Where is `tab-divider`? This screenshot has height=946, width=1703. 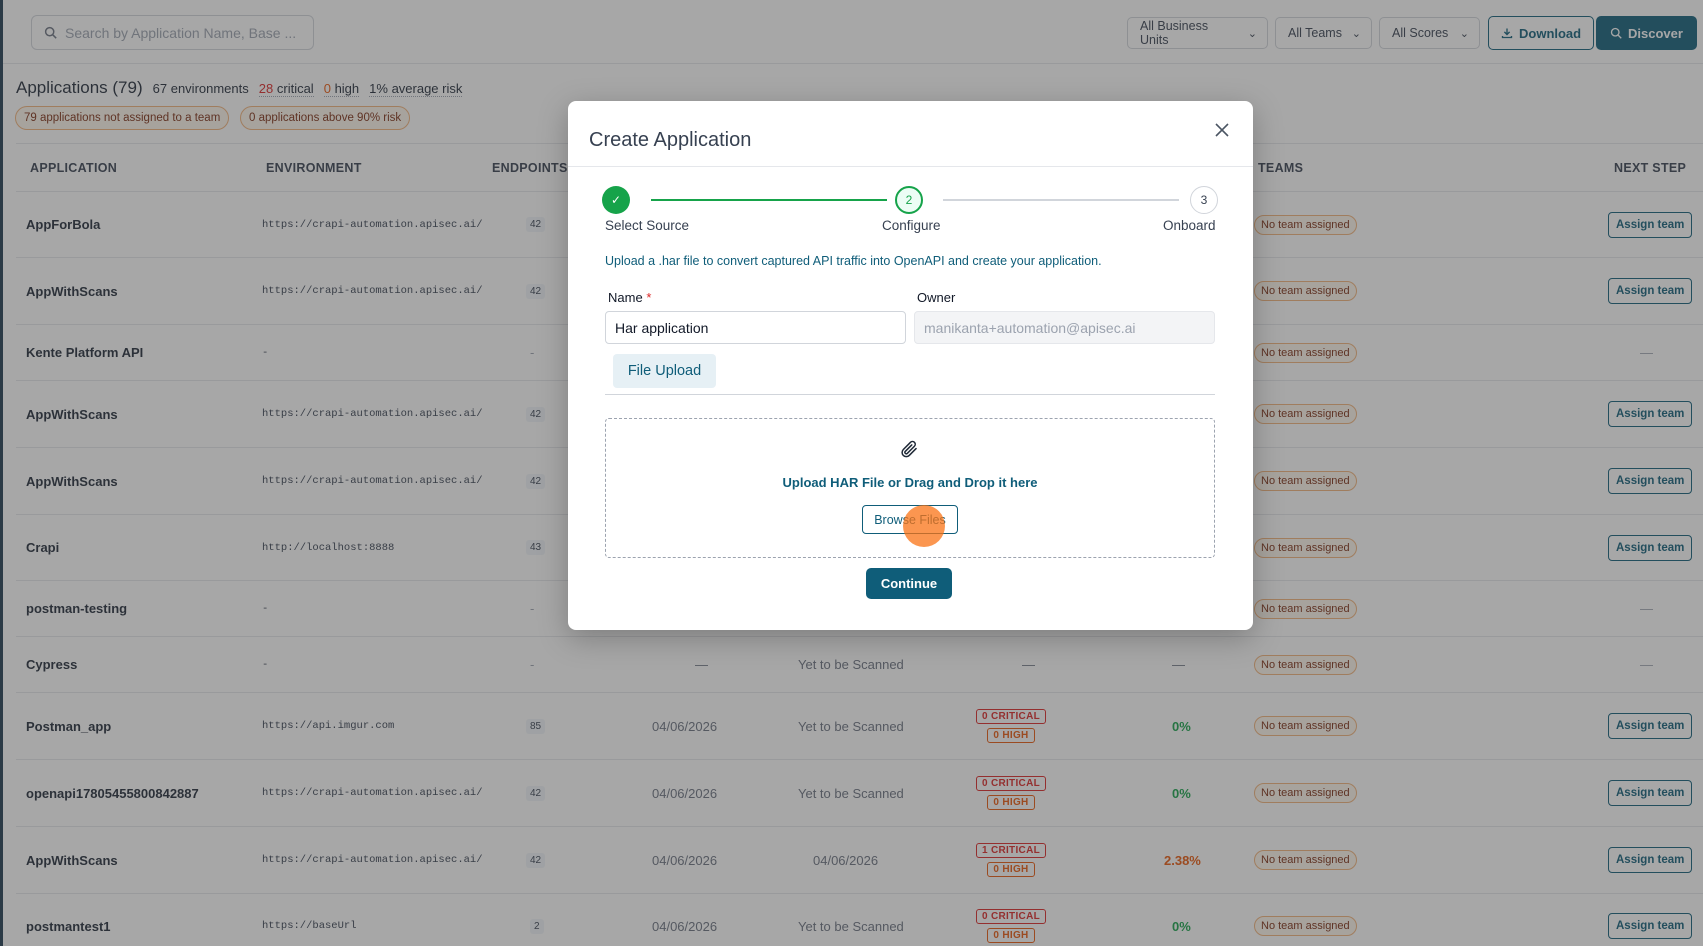 tab-divider is located at coordinates (910, 394).